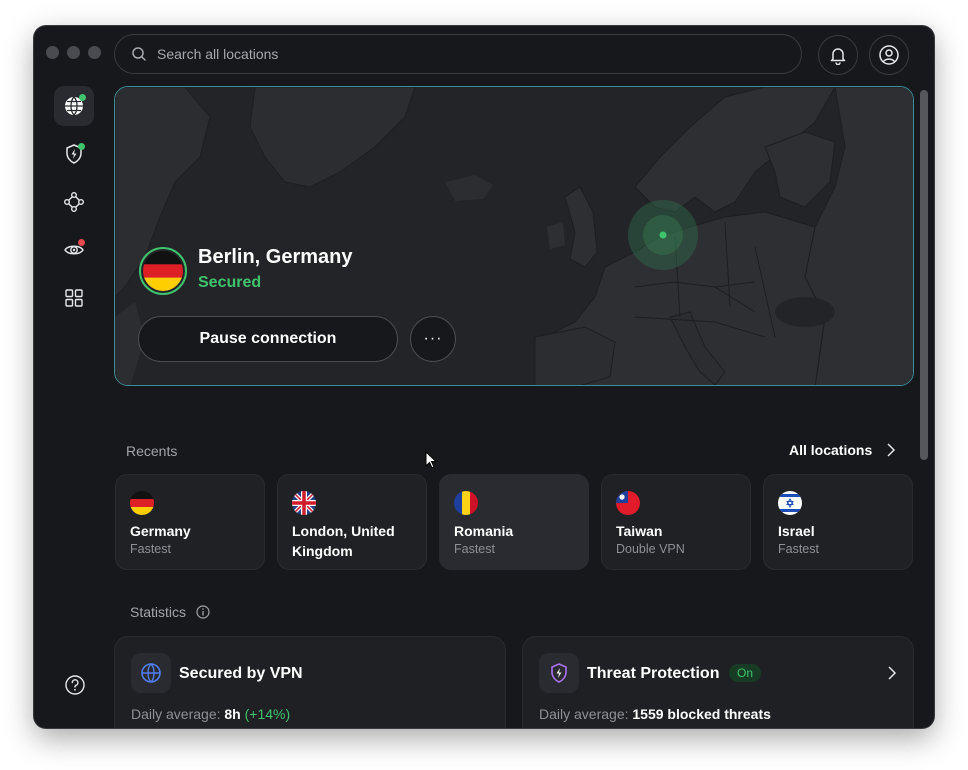  I want to click on scrollbar-thumb, so click(924, 275).